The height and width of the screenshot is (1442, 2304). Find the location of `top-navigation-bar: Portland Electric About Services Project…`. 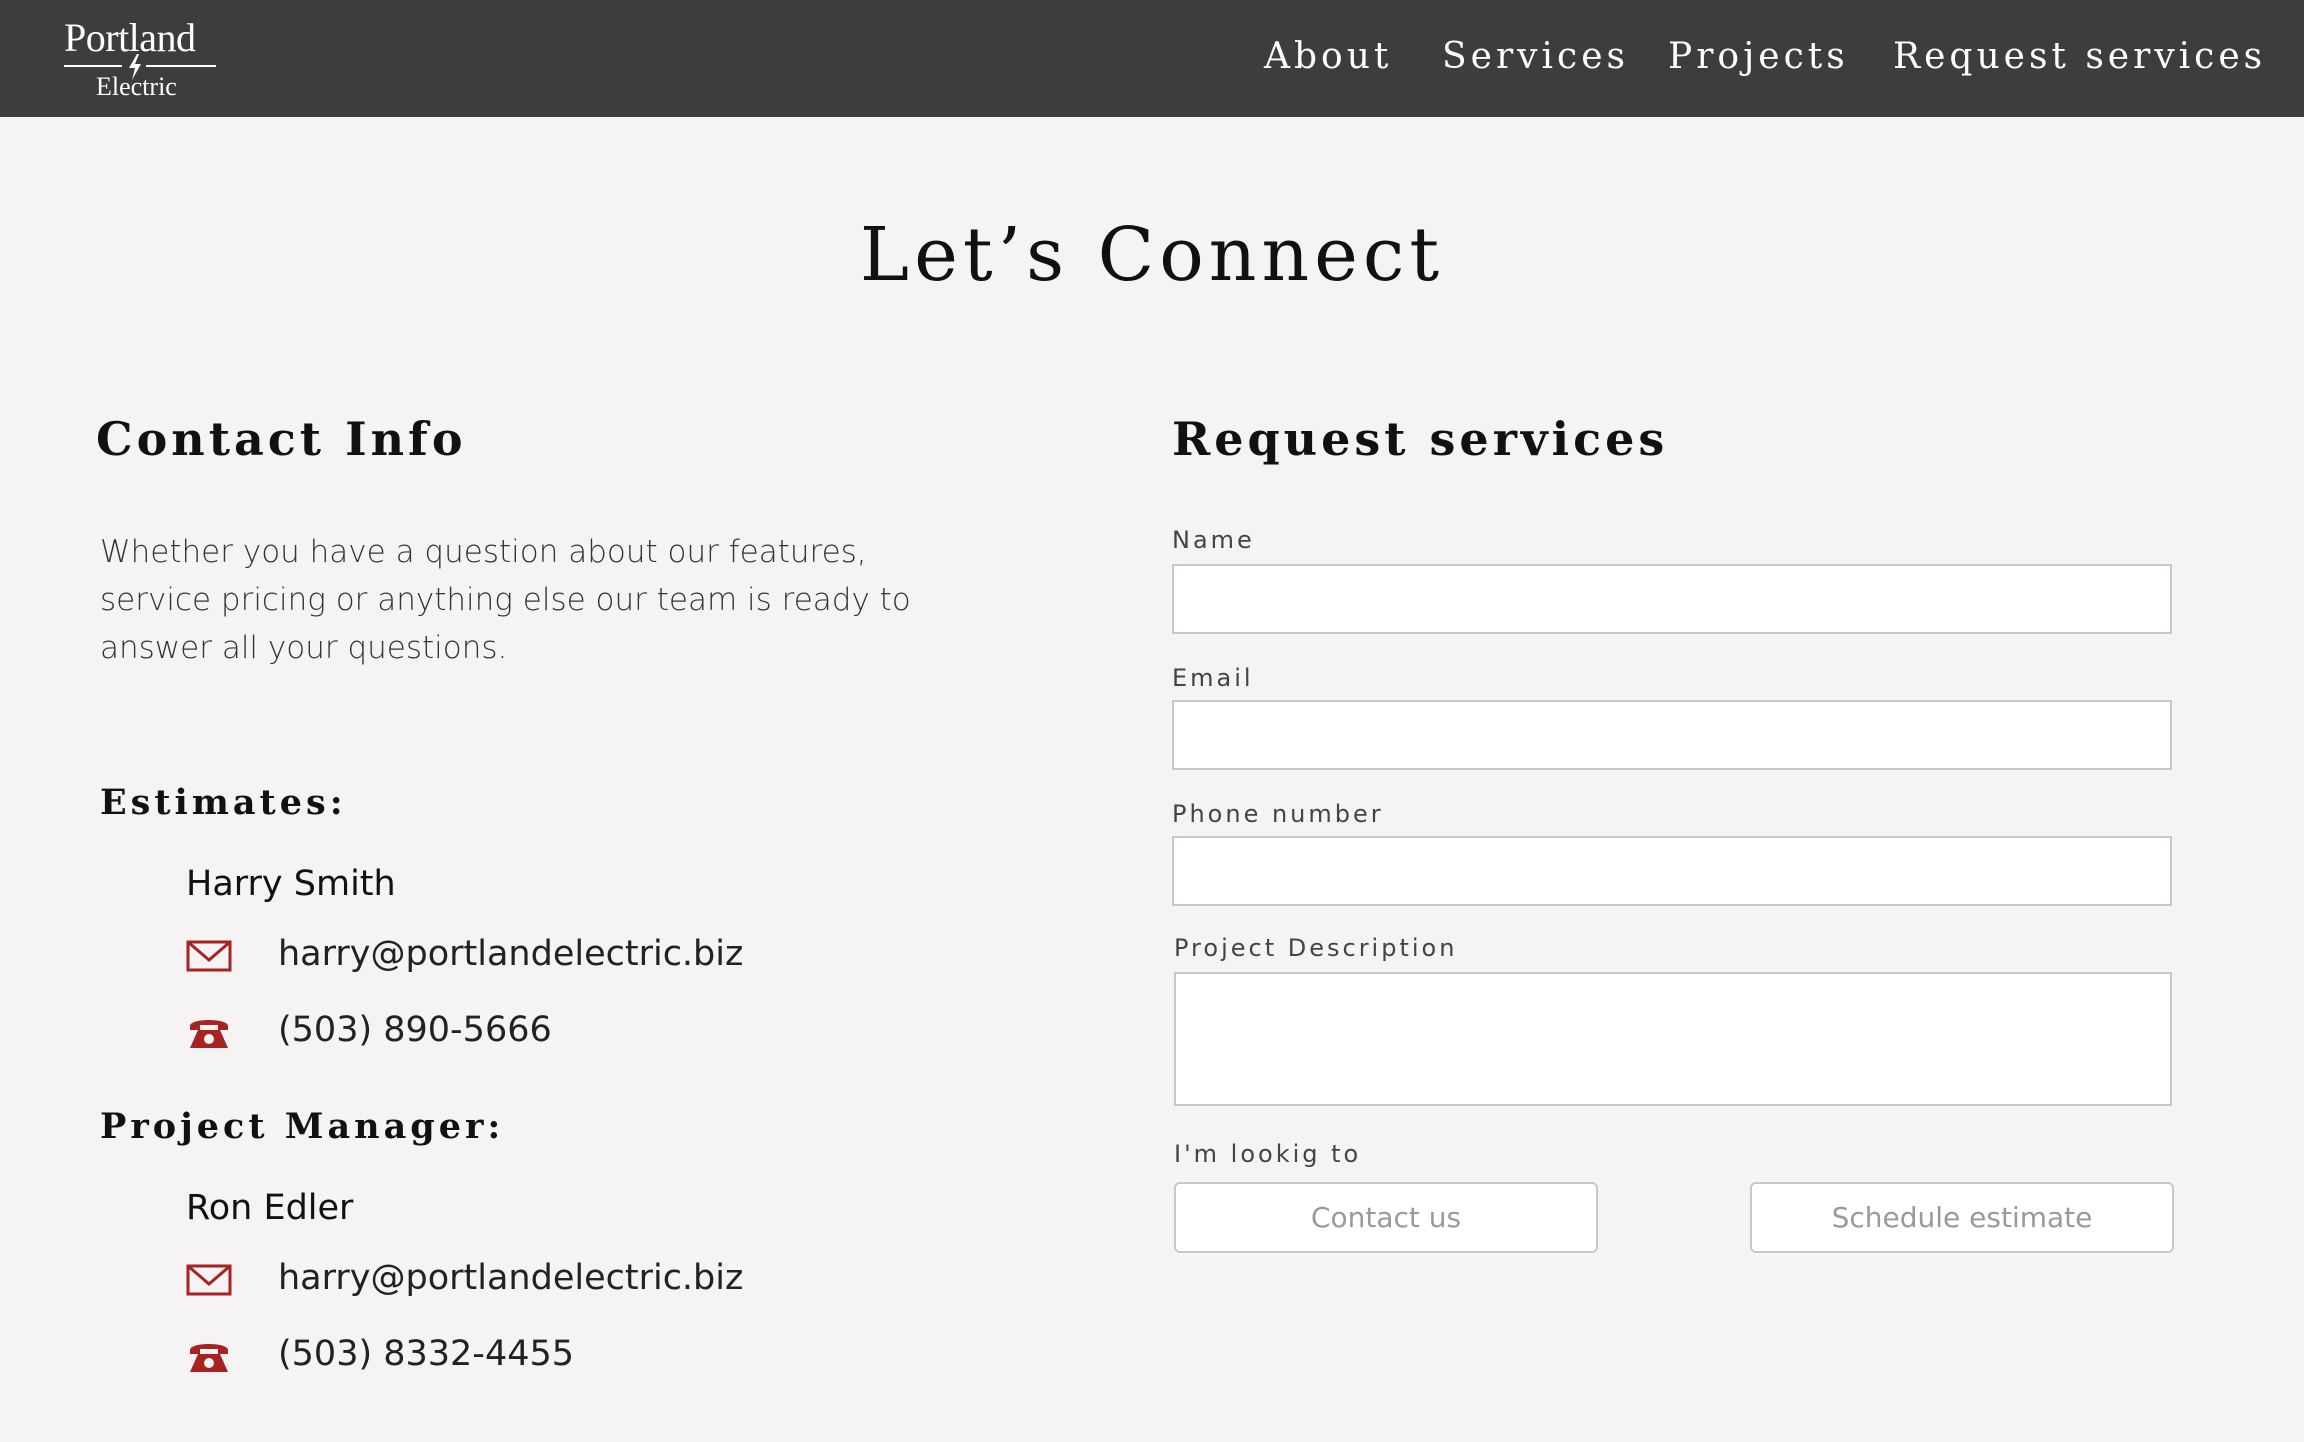

top-navigation-bar: Portland Electric About Services Project… is located at coordinates (1152, 58).